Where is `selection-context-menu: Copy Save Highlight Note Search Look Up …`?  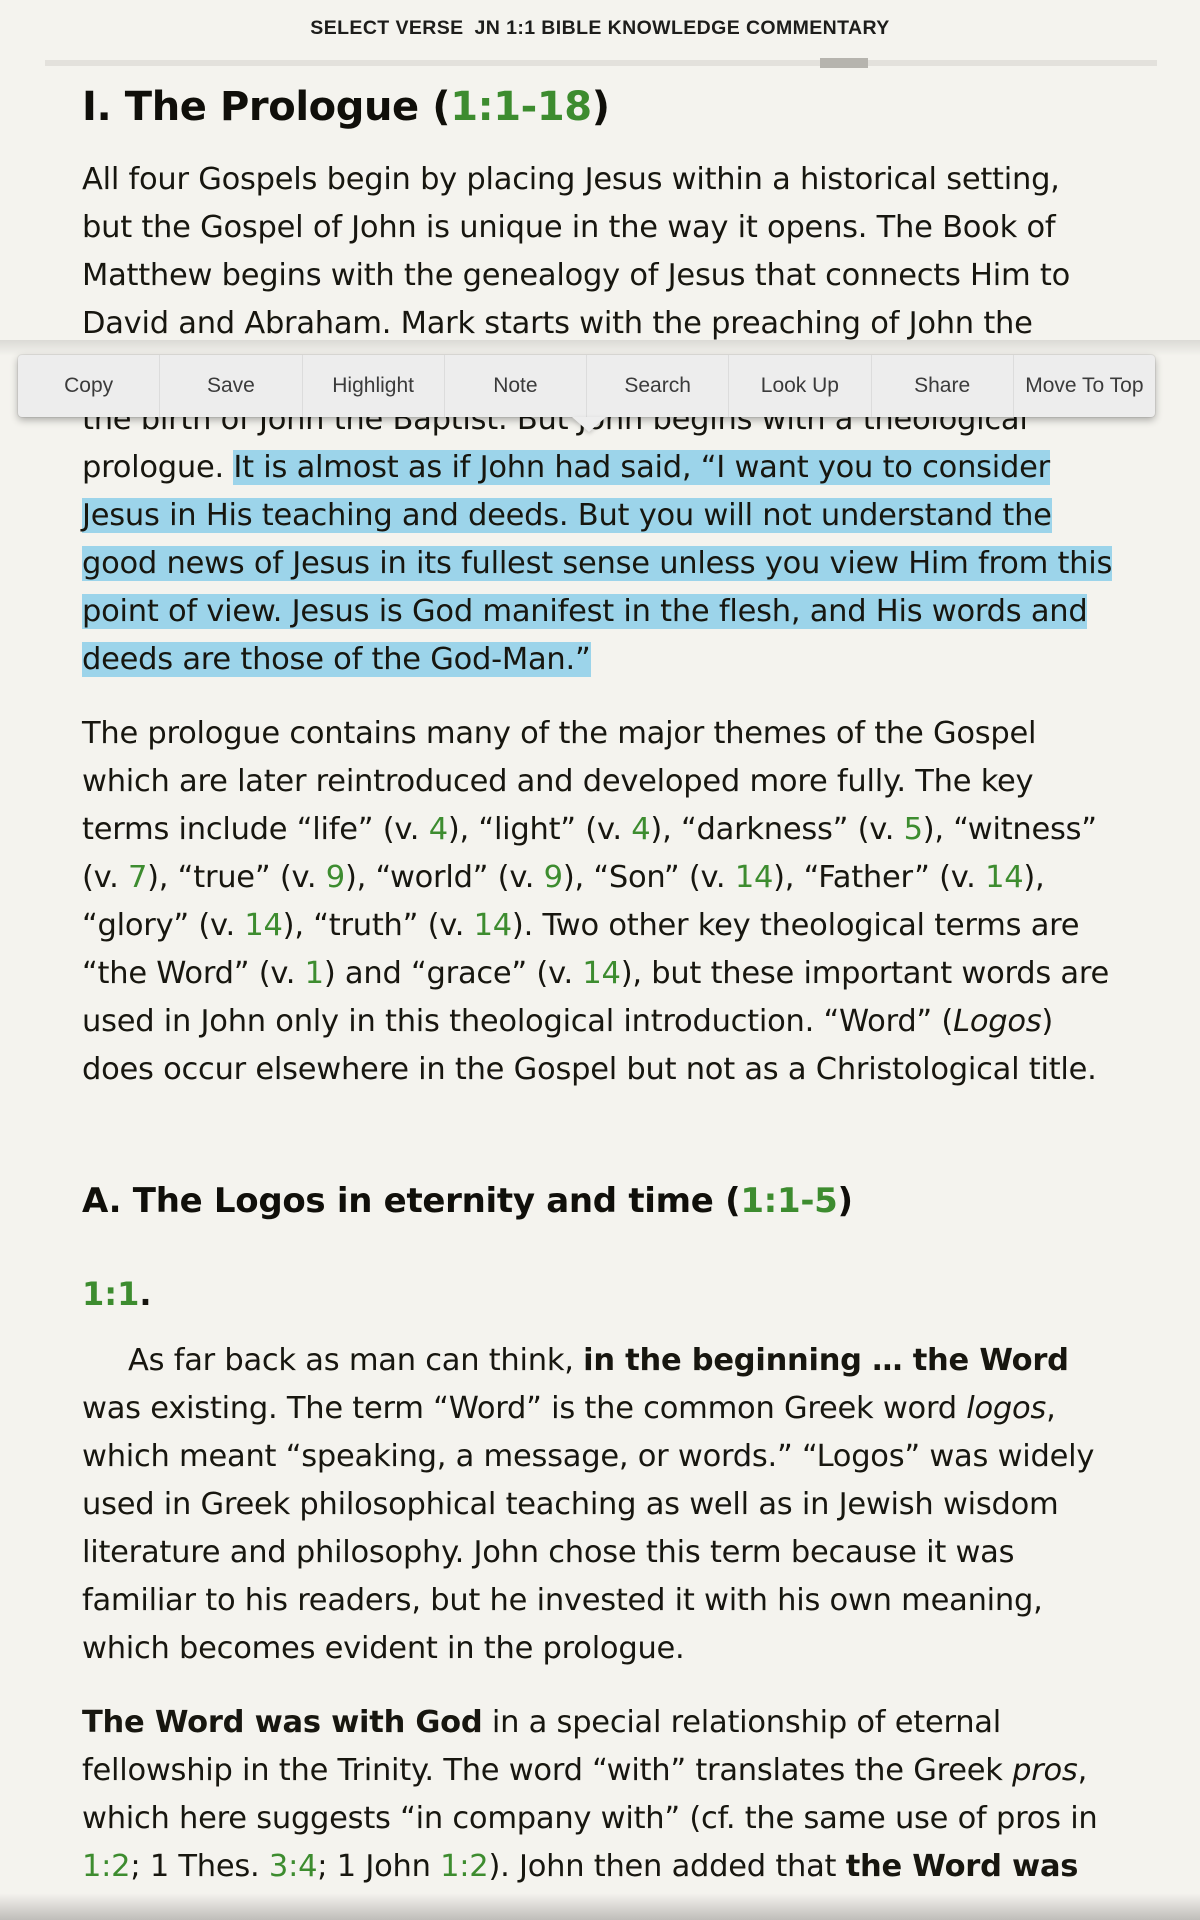 selection-context-menu: Copy Save Highlight Note Search Look Up … is located at coordinates (586, 386).